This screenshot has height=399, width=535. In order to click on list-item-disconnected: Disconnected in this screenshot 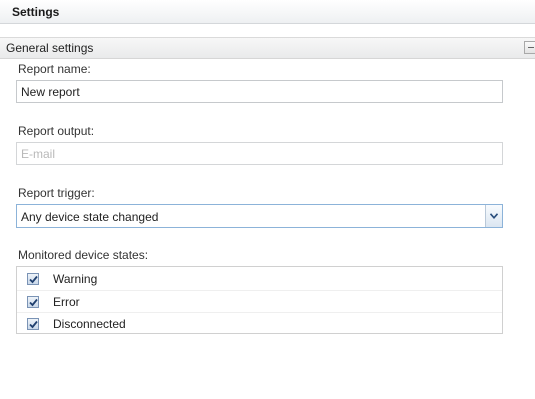, I will do `click(259, 323)`.